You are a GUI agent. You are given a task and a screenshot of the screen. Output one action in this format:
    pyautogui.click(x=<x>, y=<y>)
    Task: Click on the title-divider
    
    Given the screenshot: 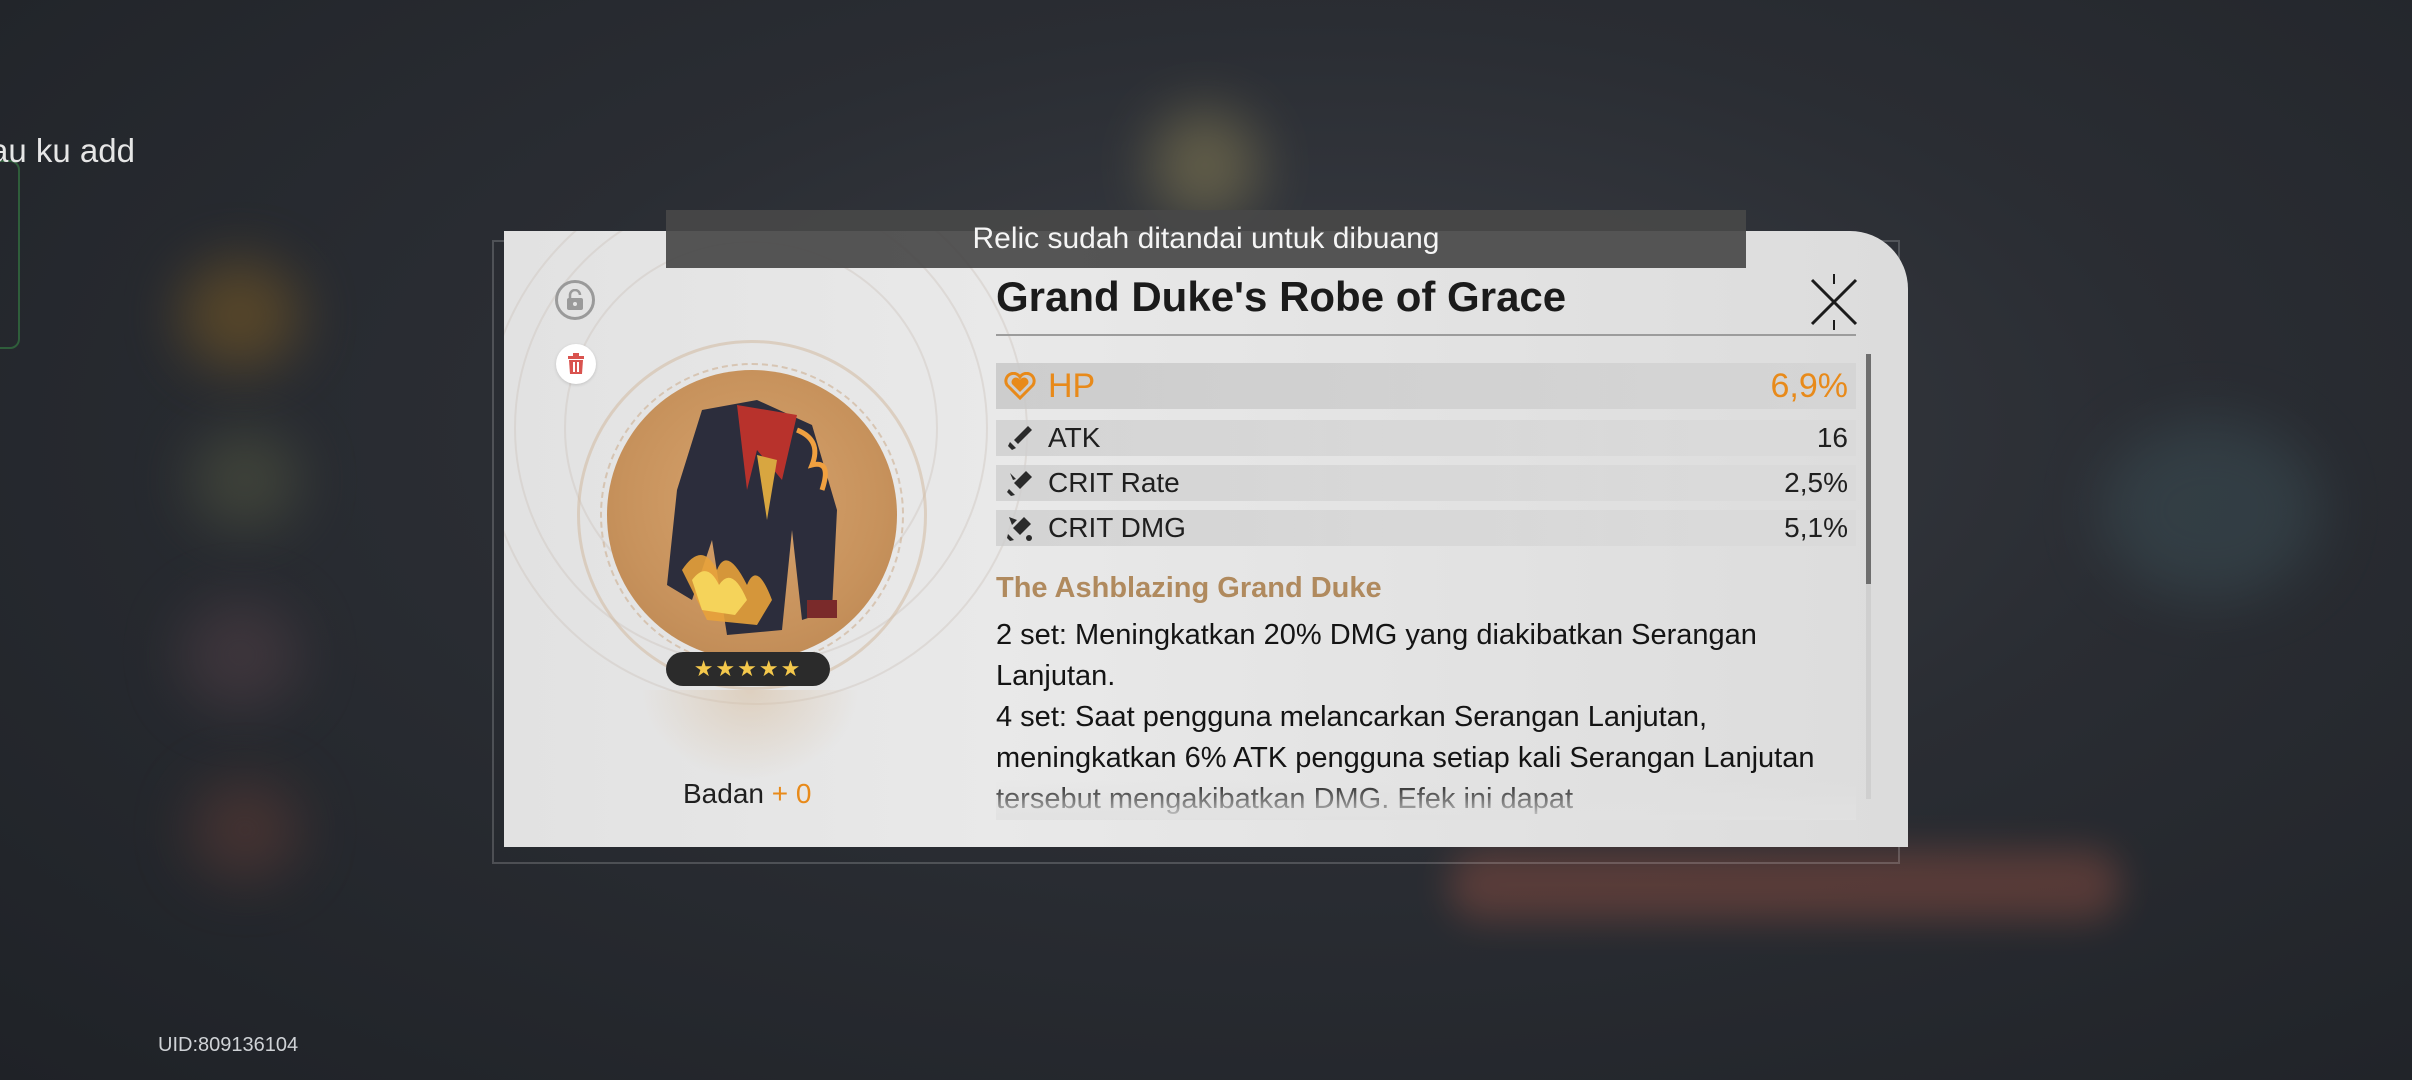 What is the action you would take?
    pyautogui.click(x=1426, y=335)
    